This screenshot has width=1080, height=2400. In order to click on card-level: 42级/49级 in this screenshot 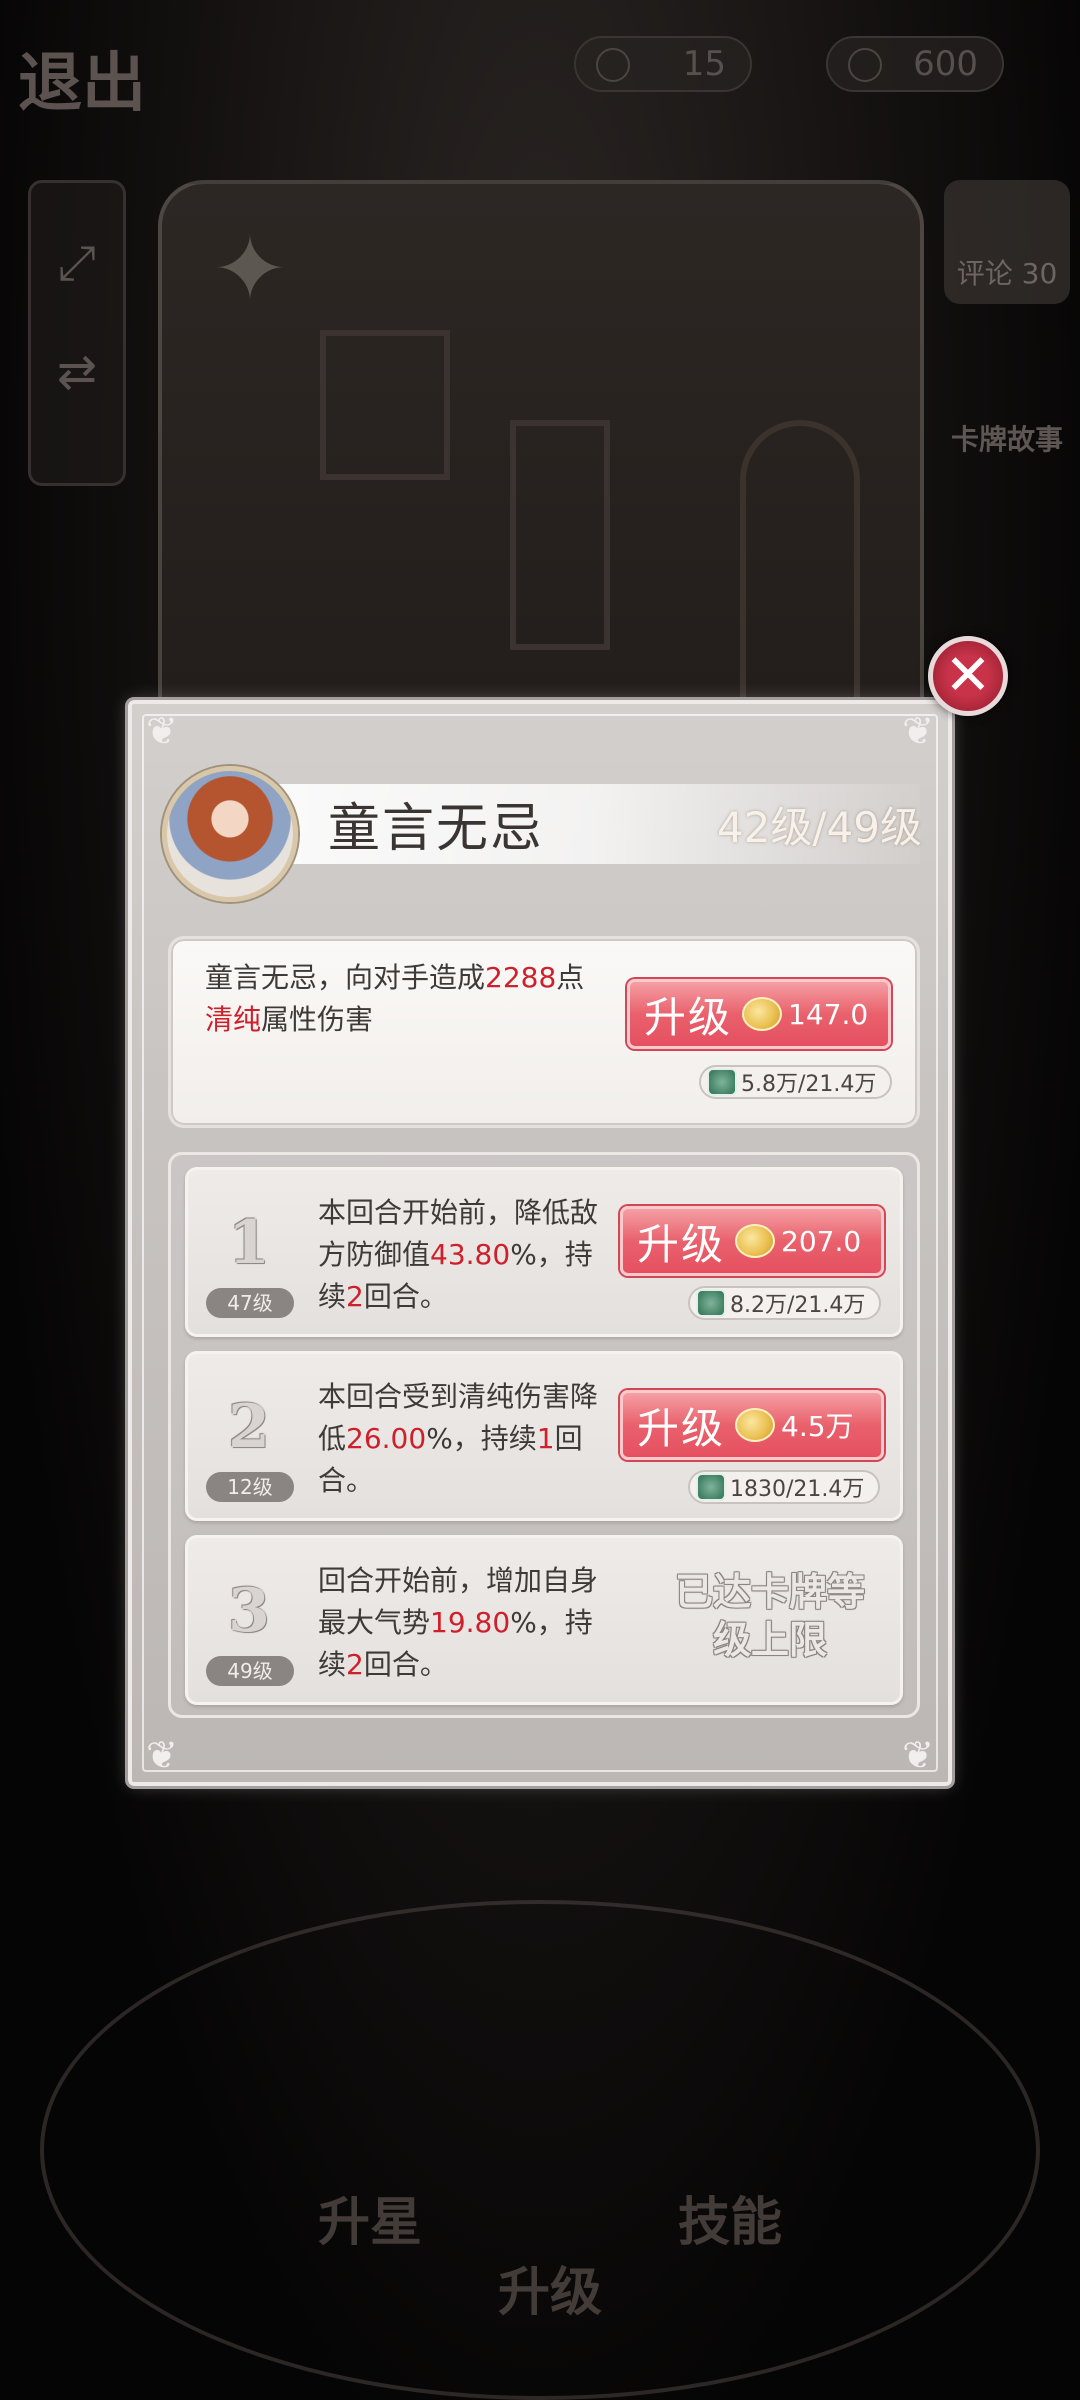, I will do `click(819, 827)`.